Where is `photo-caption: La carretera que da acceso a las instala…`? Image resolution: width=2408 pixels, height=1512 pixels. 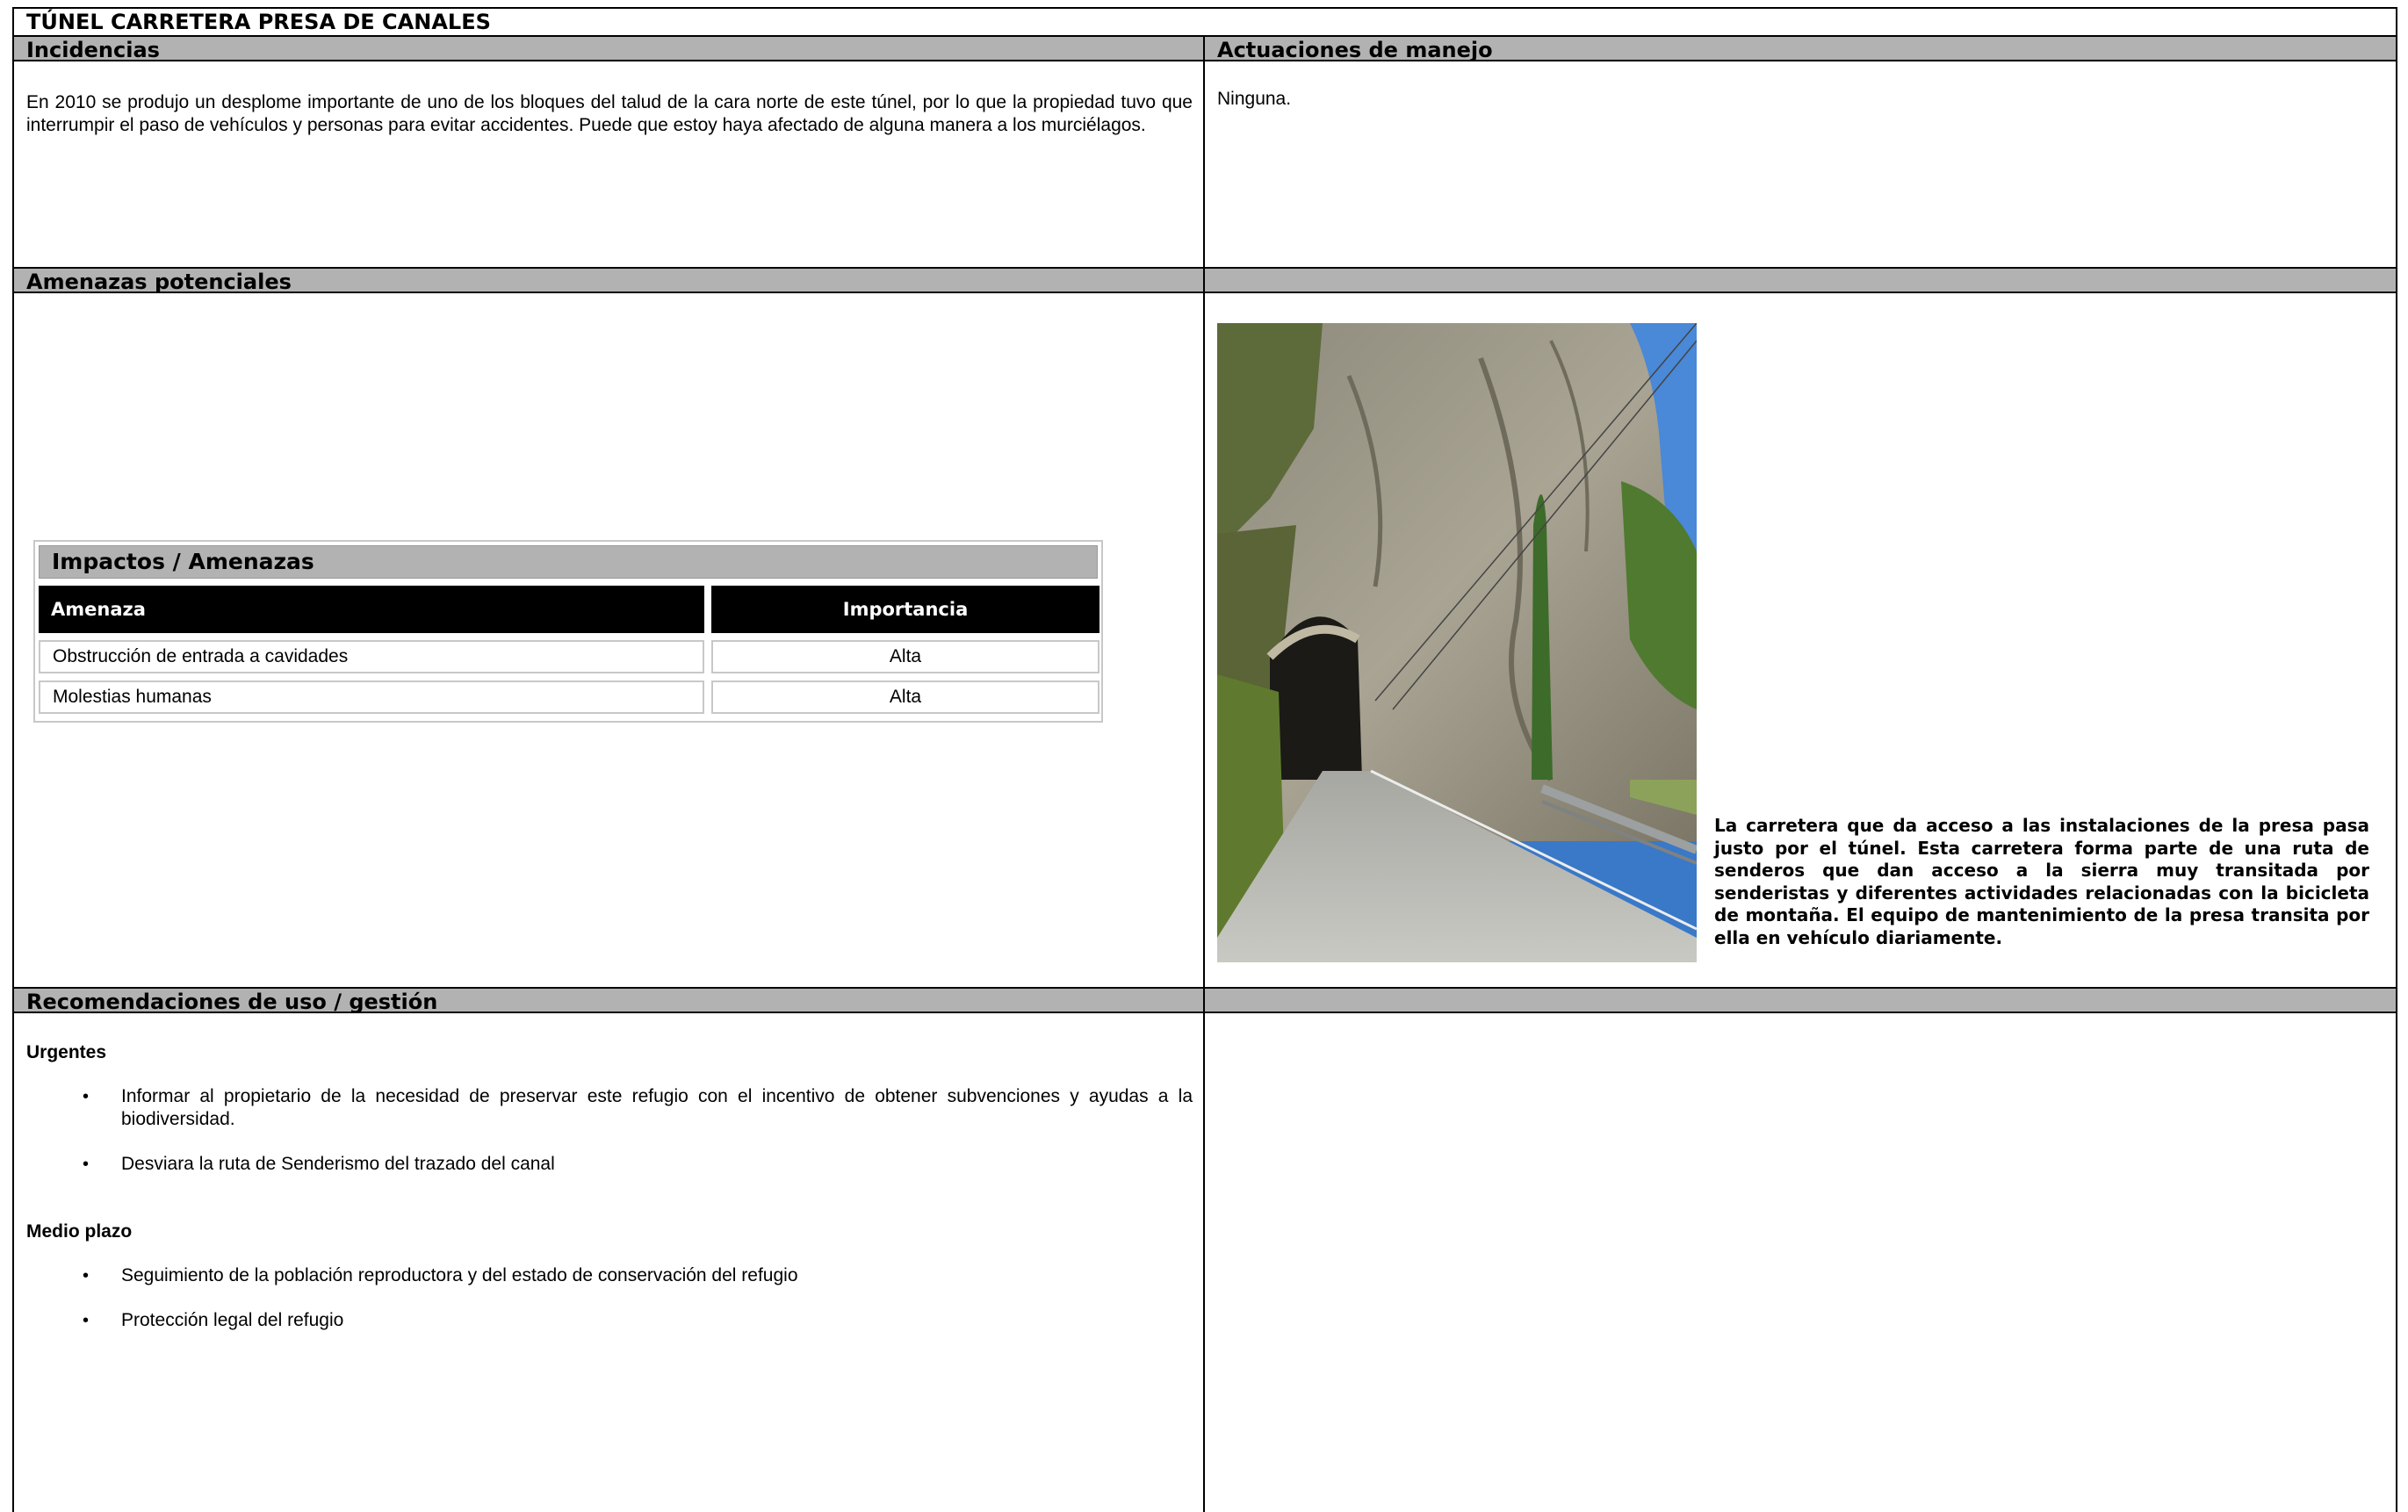 photo-caption: La carretera que da acceso a las instala… is located at coordinates (2041, 881).